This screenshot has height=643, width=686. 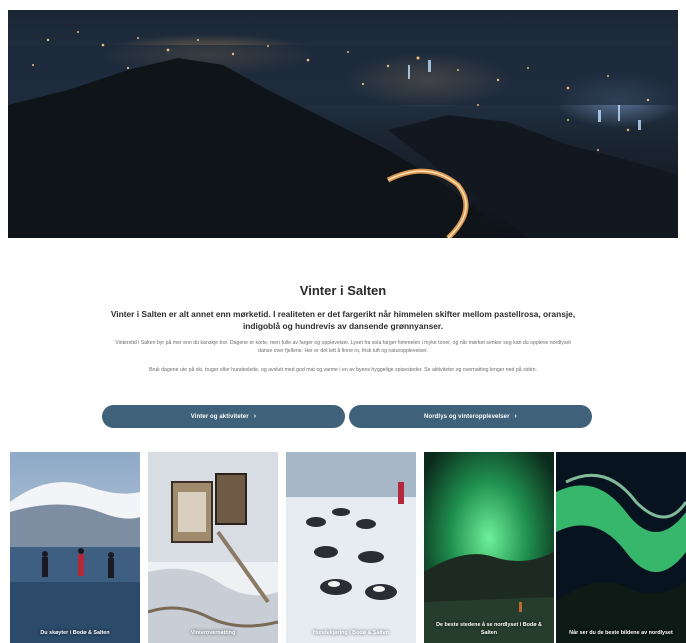 I want to click on winter-activities-button: Vinter og aktiviteter ›, so click(x=223, y=416).